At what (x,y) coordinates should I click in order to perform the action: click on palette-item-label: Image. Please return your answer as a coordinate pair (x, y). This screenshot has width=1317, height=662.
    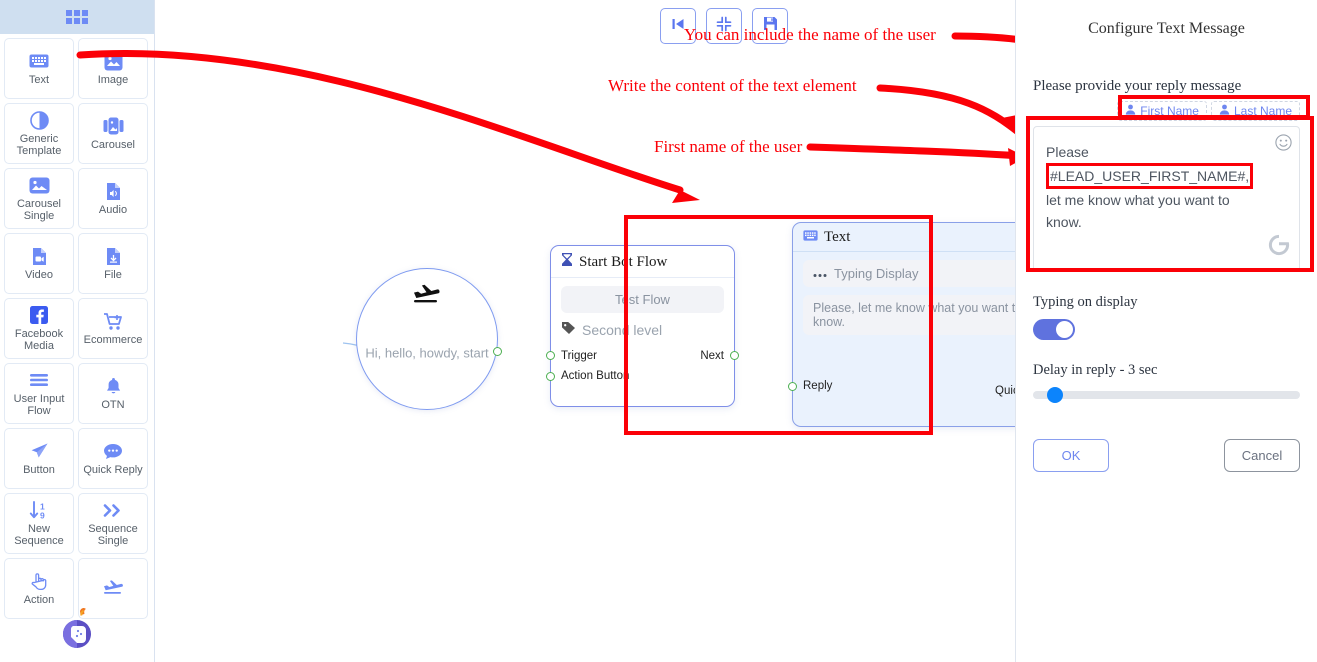
    Looking at the image, I should click on (113, 80).